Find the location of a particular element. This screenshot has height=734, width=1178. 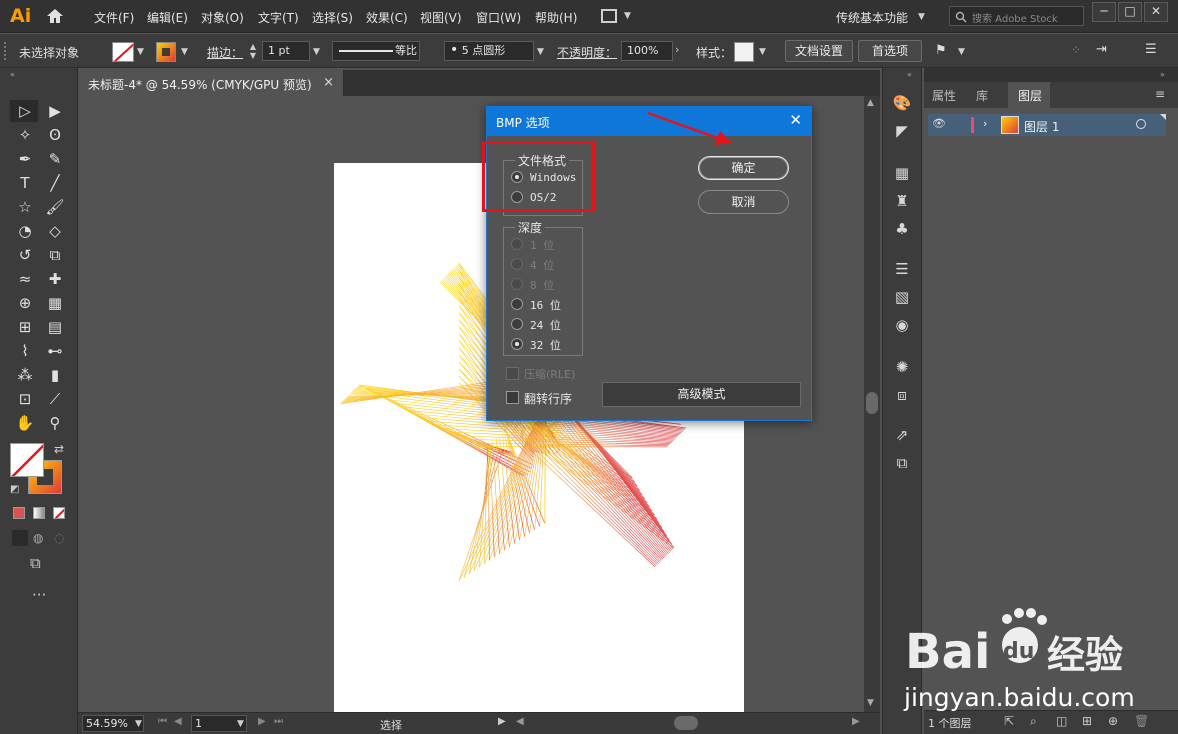

collapse-icon: » is located at coordinates (1162, 74).